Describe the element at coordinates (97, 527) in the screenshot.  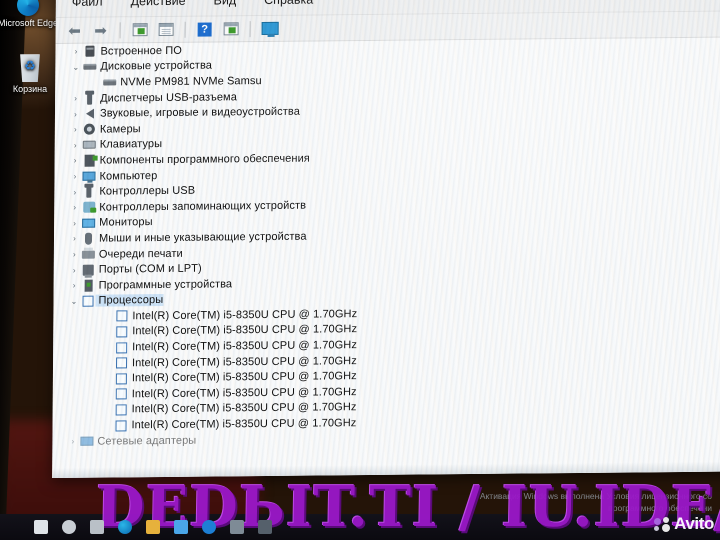
I see `task-view-icon` at that location.